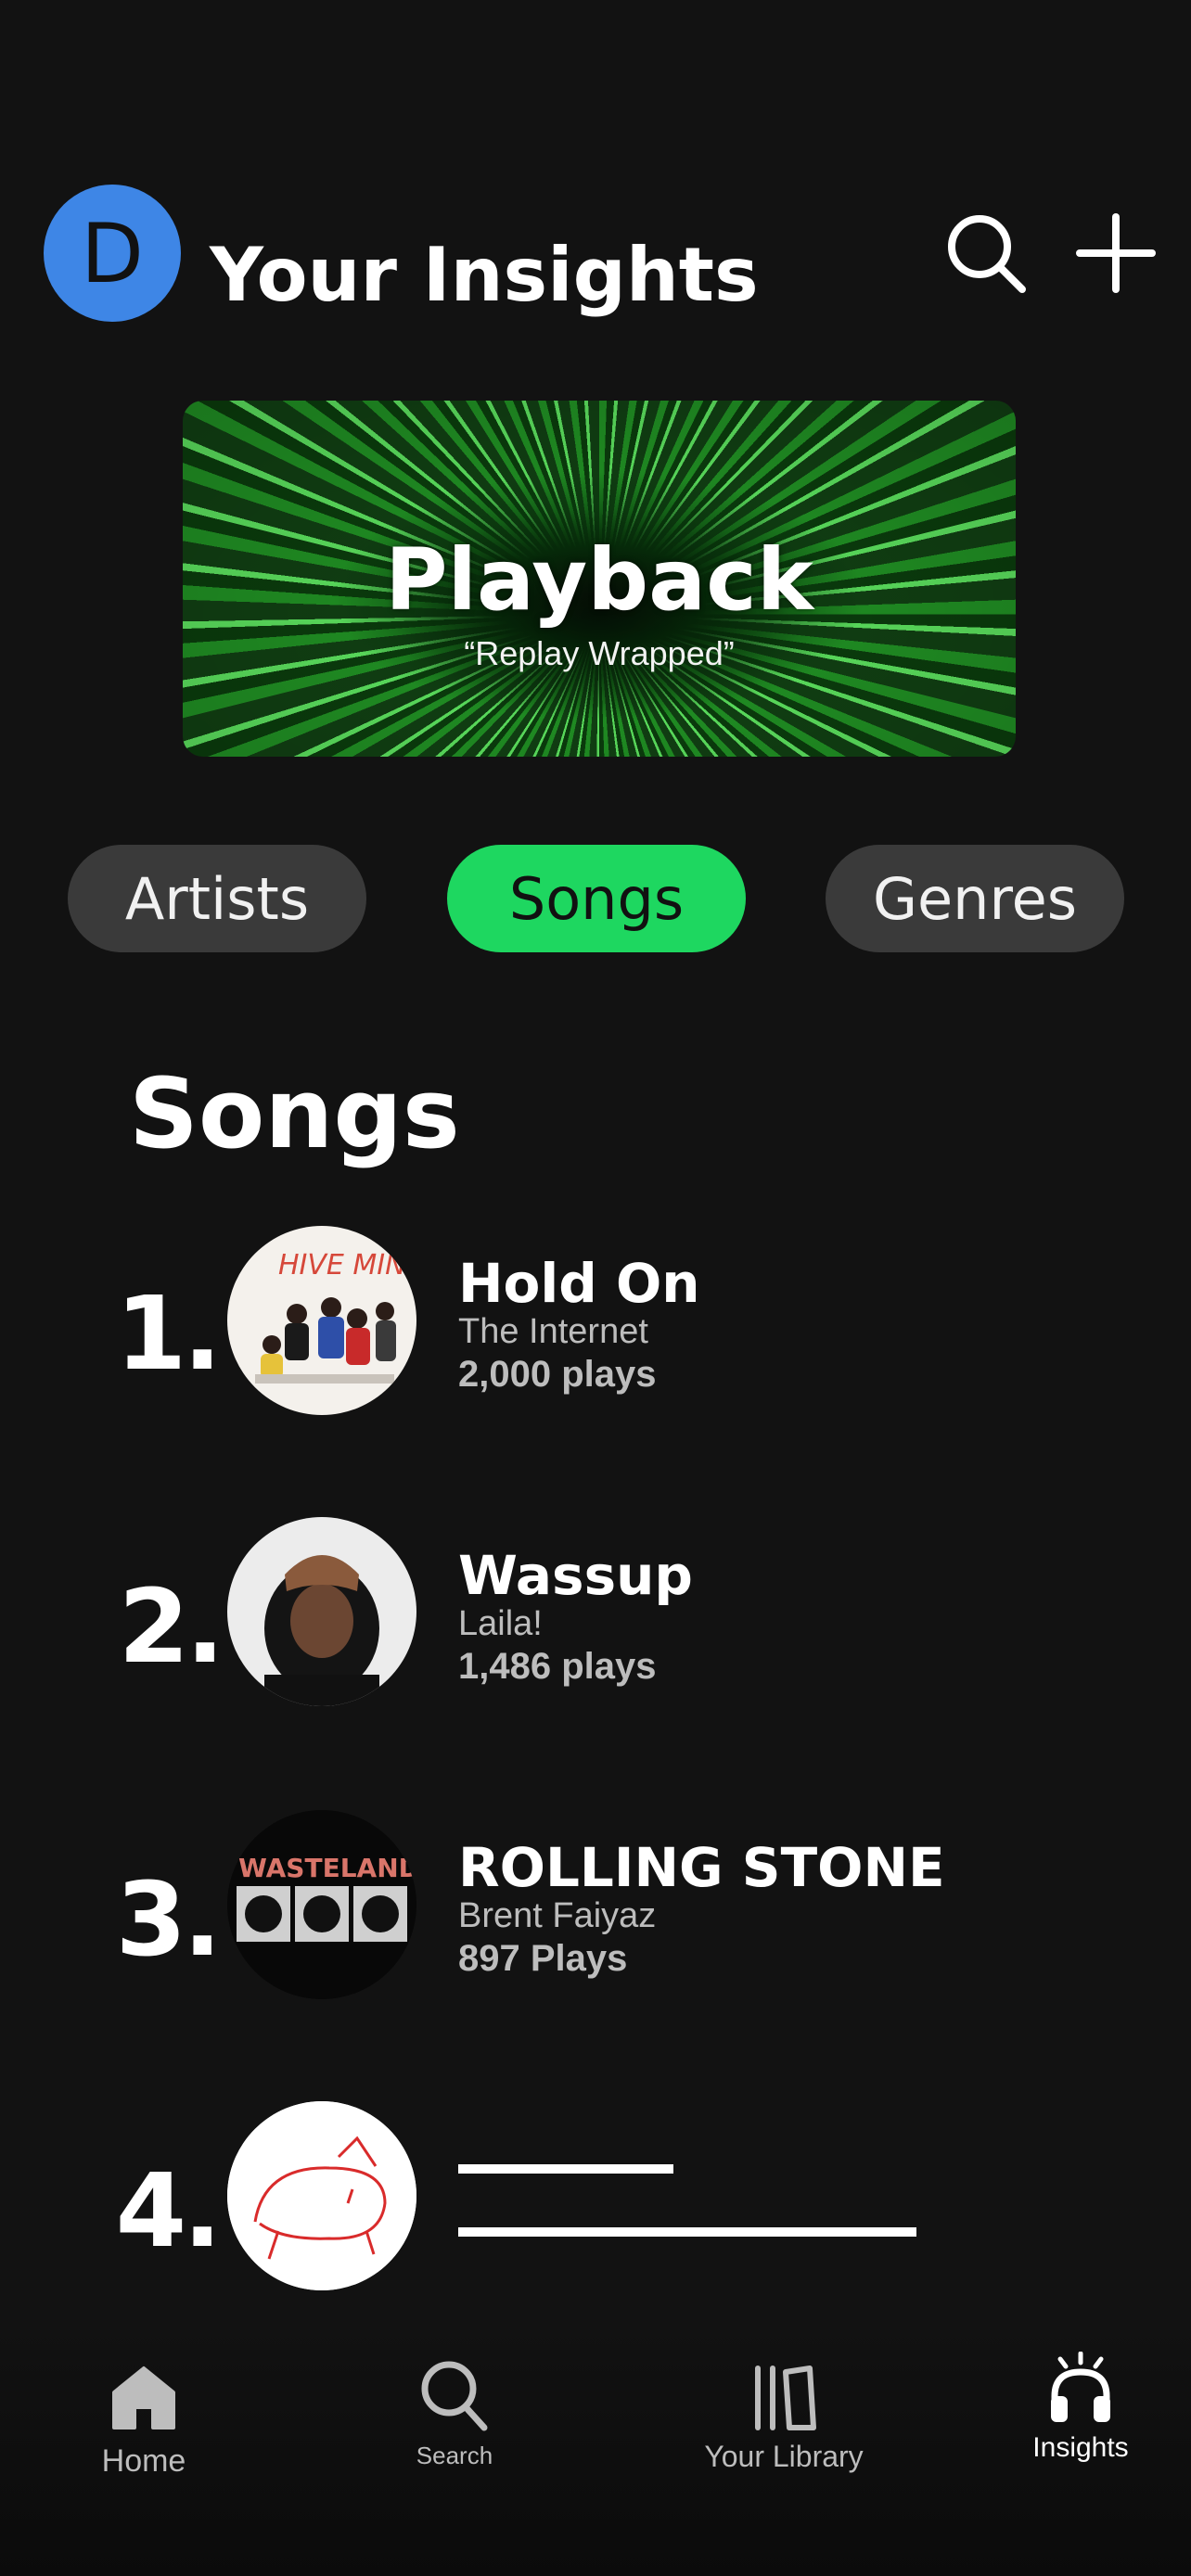 The height and width of the screenshot is (2576, 1191). I want to click on song-title: Hold On, so click(579, 1283).